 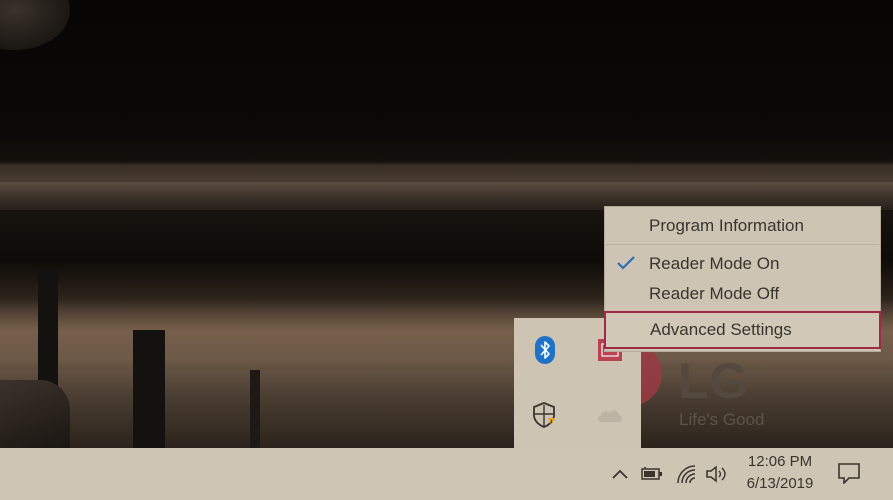 I want to click on menu-item-reader-mode-off: Reader Mode Off, so click(x=742, y=294).